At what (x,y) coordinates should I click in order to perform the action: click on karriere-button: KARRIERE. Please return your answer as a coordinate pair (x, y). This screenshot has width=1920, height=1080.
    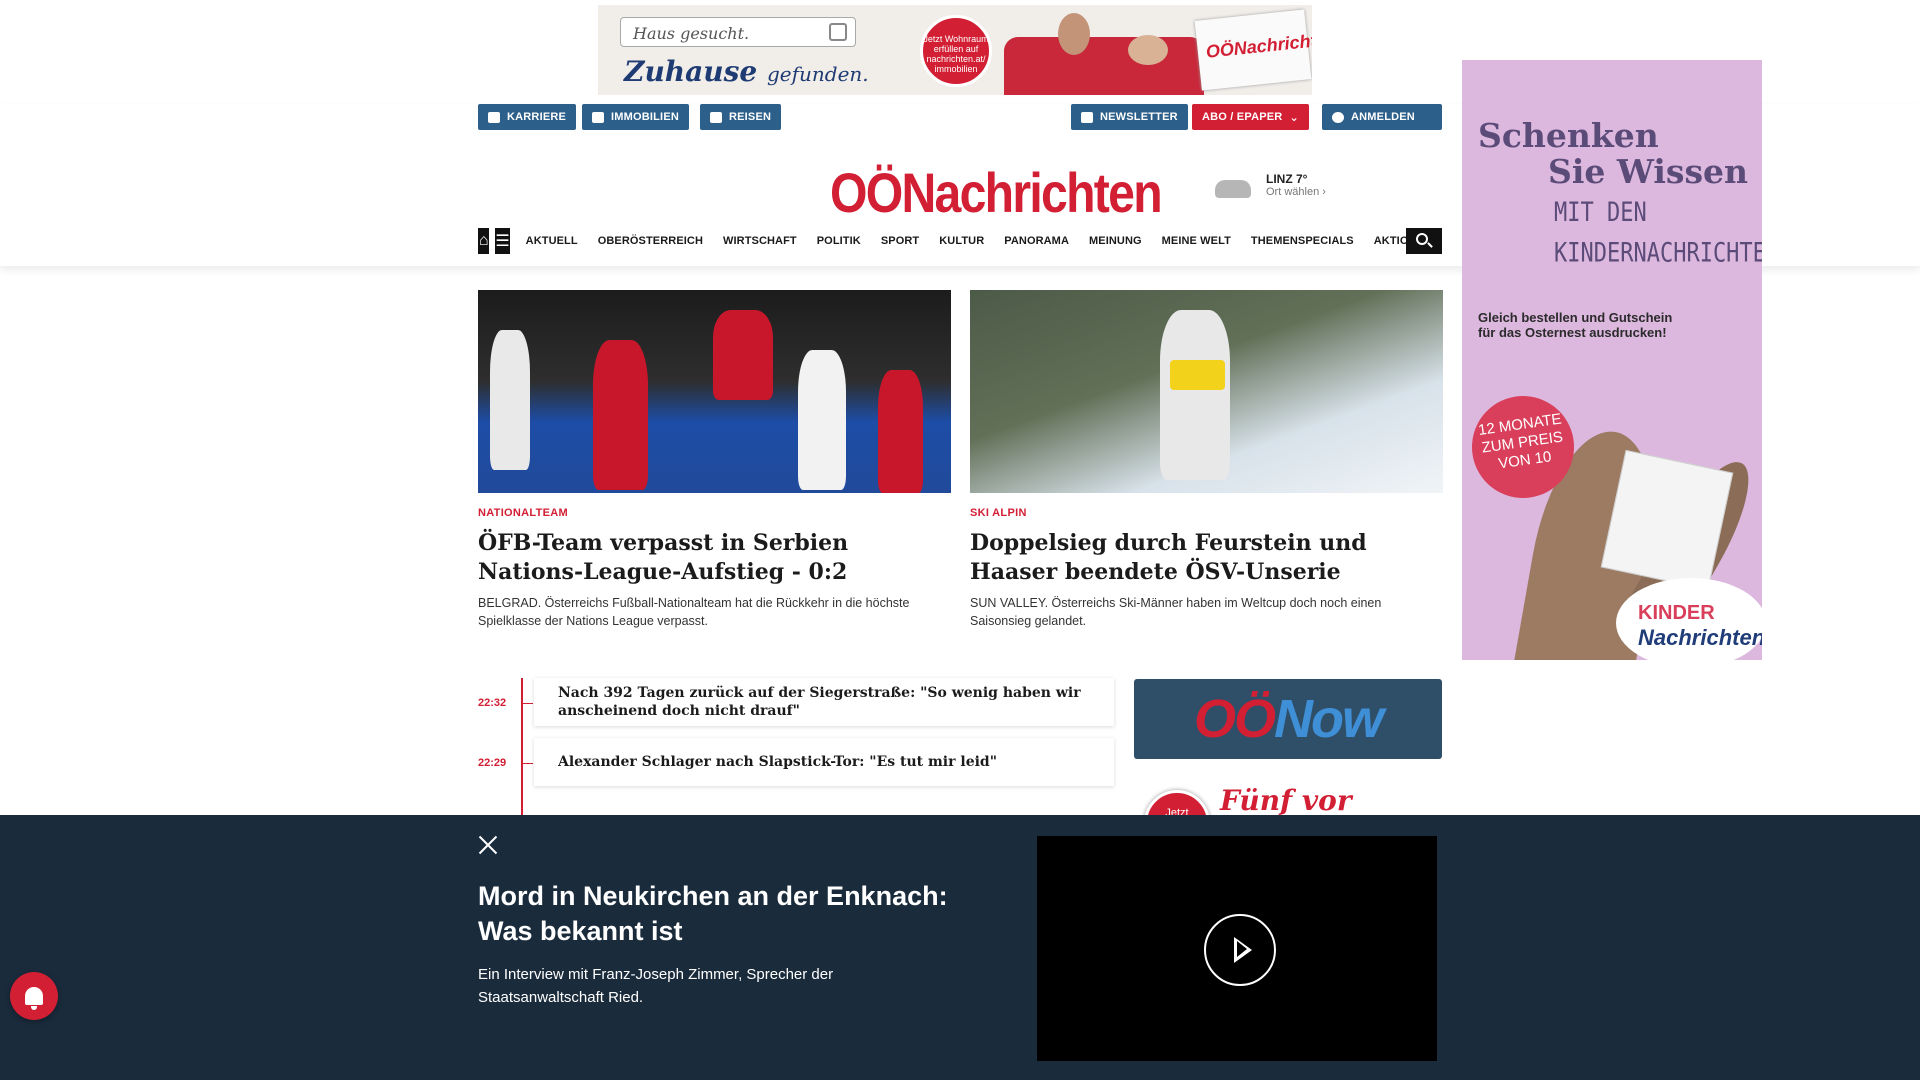
    Looking at the image, I should click on (527, 117).